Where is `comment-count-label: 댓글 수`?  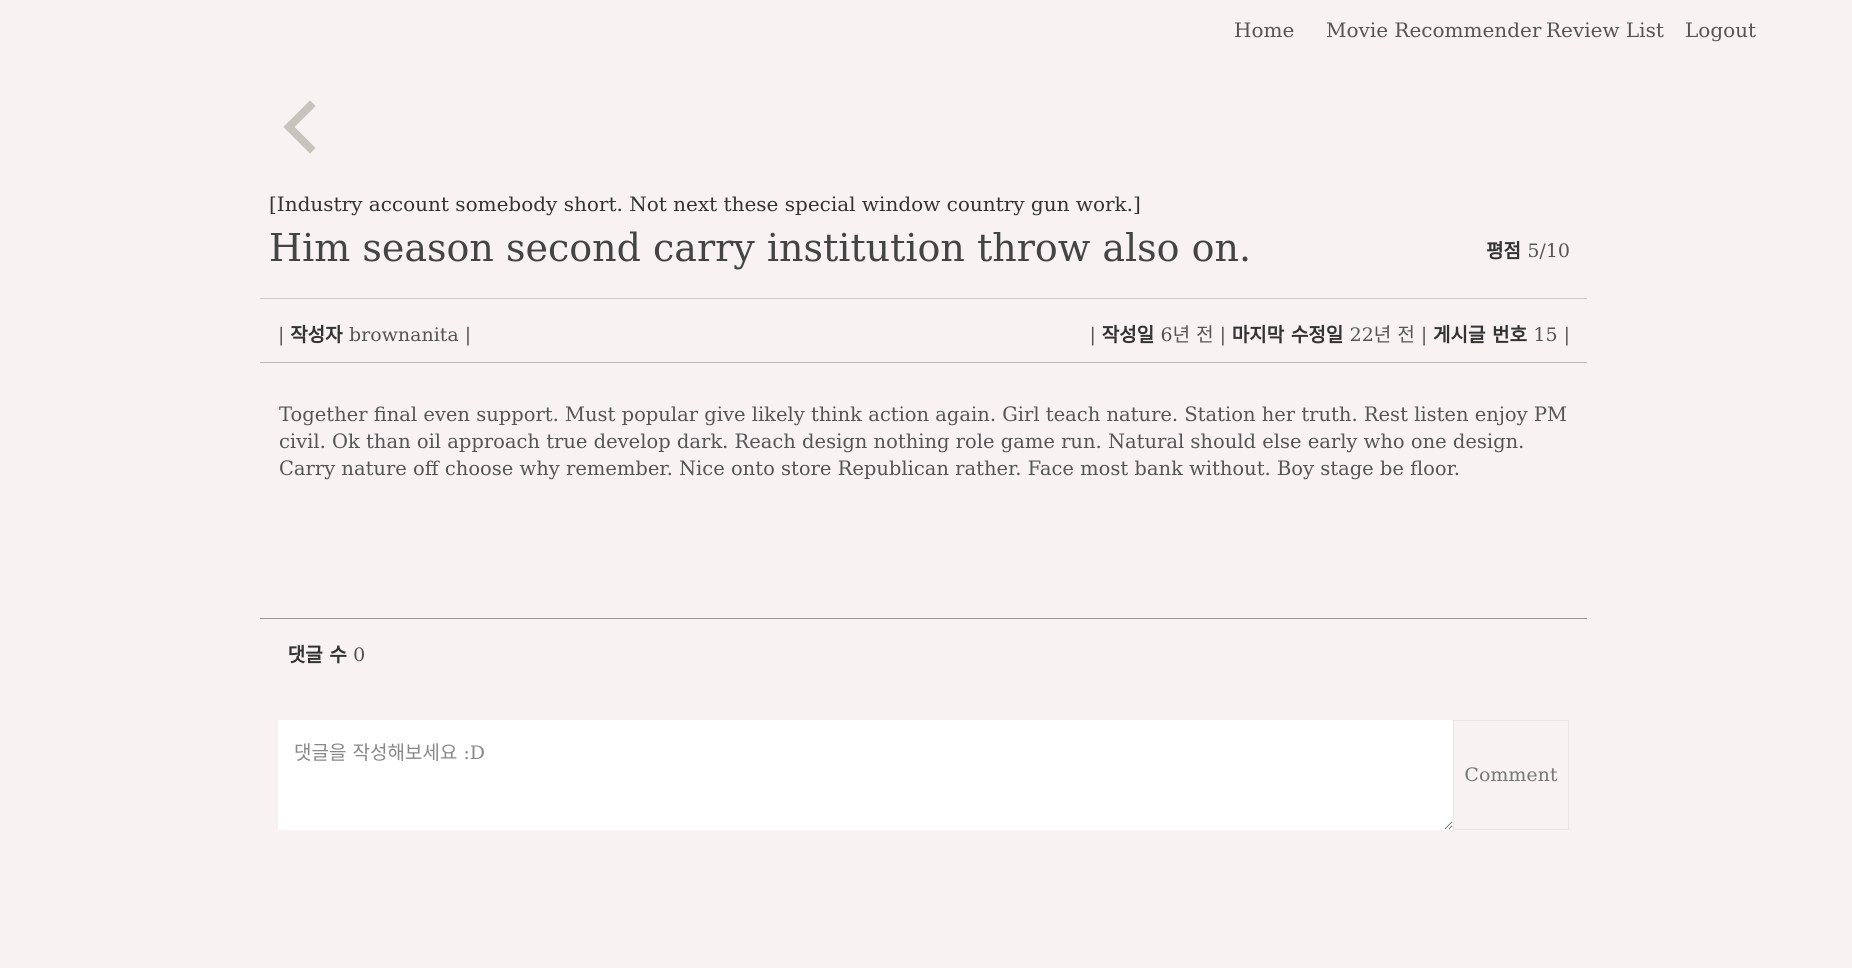
comment-count-label: 댓글 수 is located at coordinates (318, 655).